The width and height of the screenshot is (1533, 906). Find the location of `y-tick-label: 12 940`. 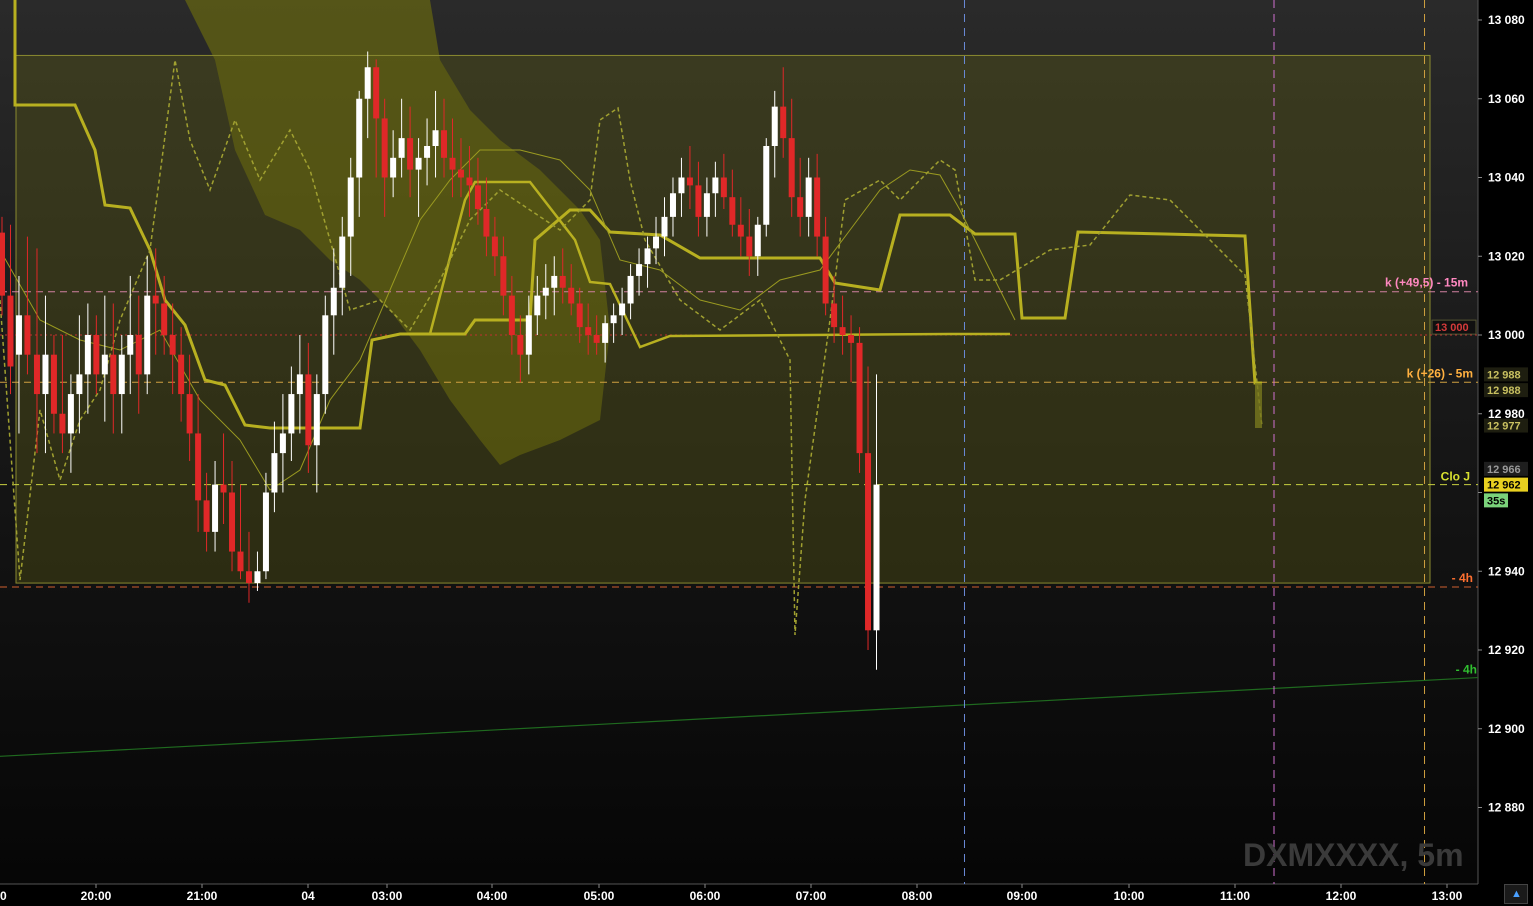

y-tick-label: 12 940 is located at coordinates (1506, 571).